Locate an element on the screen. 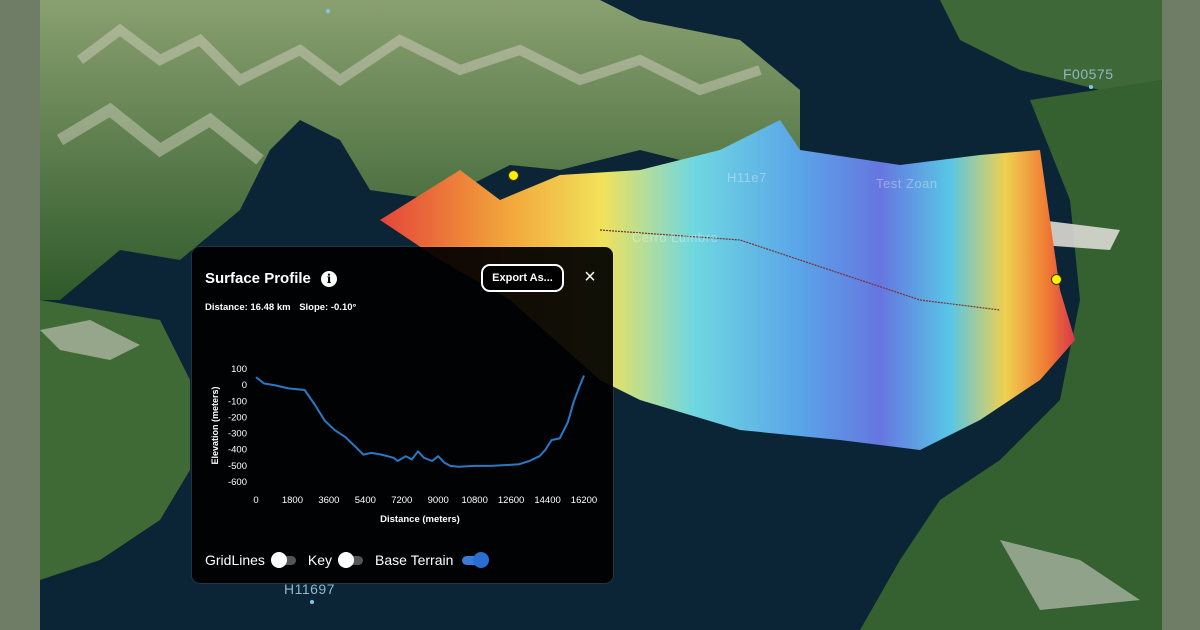  right-letterbox is located at coordinates (1181, 315).